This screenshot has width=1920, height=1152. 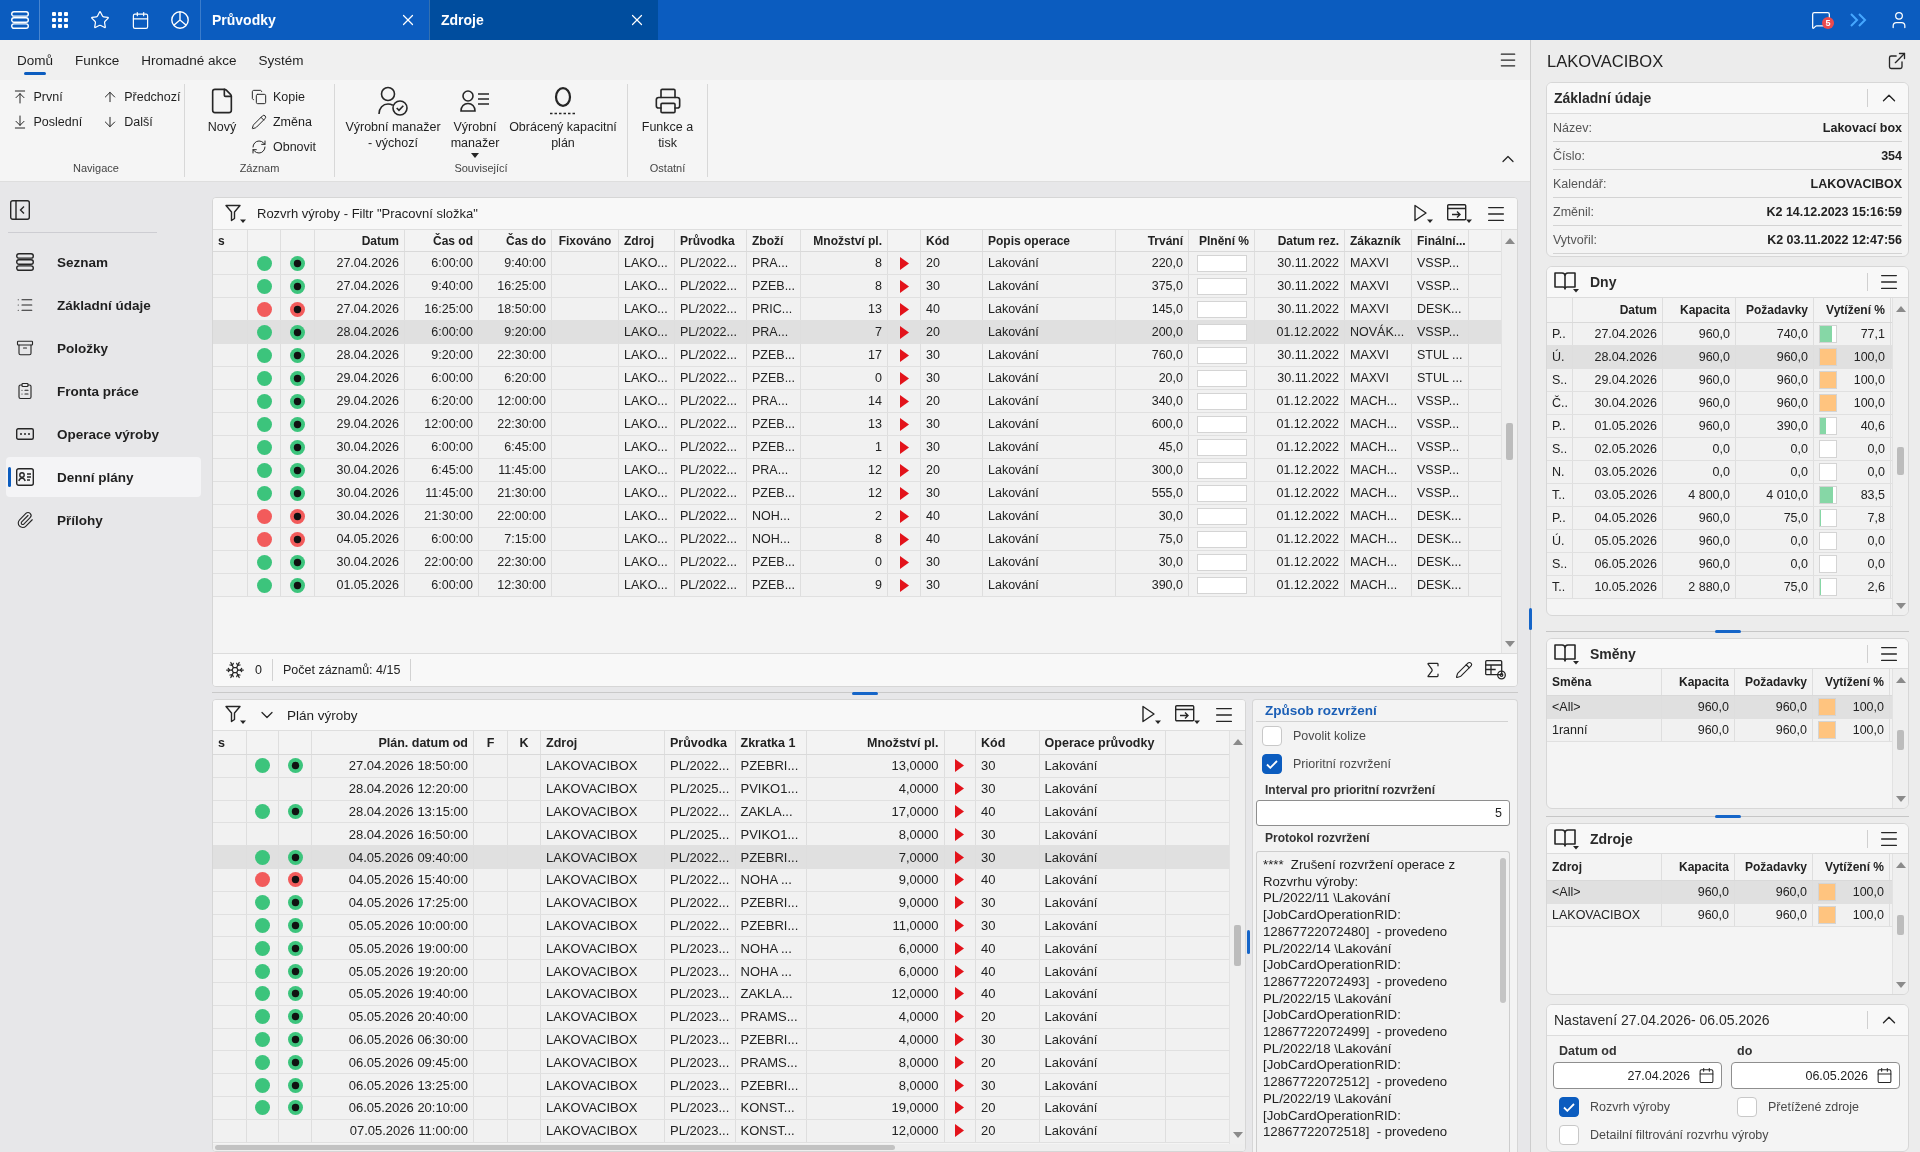 What do you see at coordinates (515, 240) in the screenshot?
I see `column-header: Čas do` at bounding box center [515, 240].